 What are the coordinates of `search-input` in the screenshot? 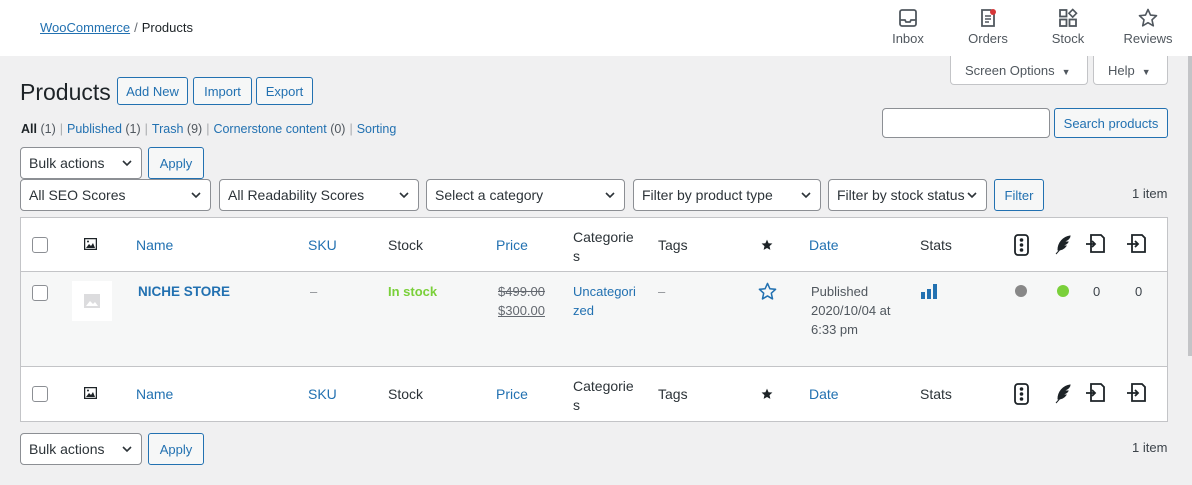 It's located at (966, 123).